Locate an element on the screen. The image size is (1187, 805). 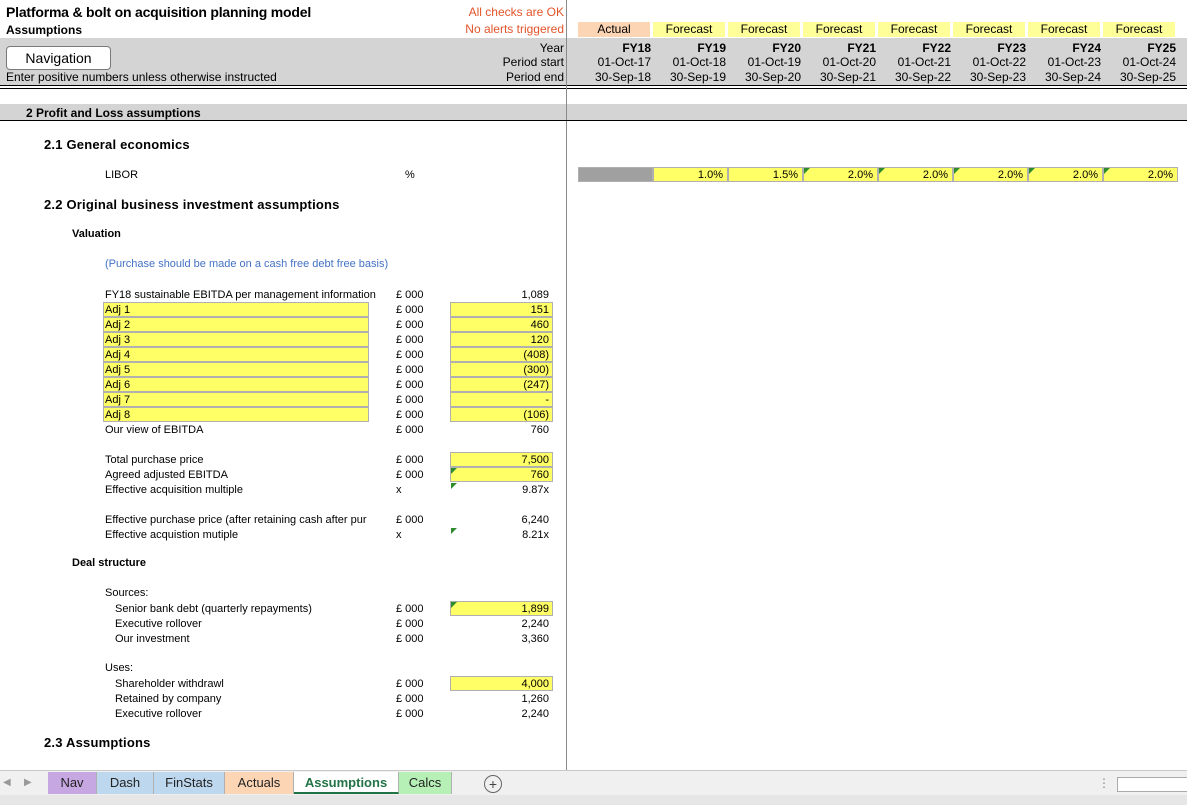
horizontal-scrollbar is located at coordinates (1152, 784).